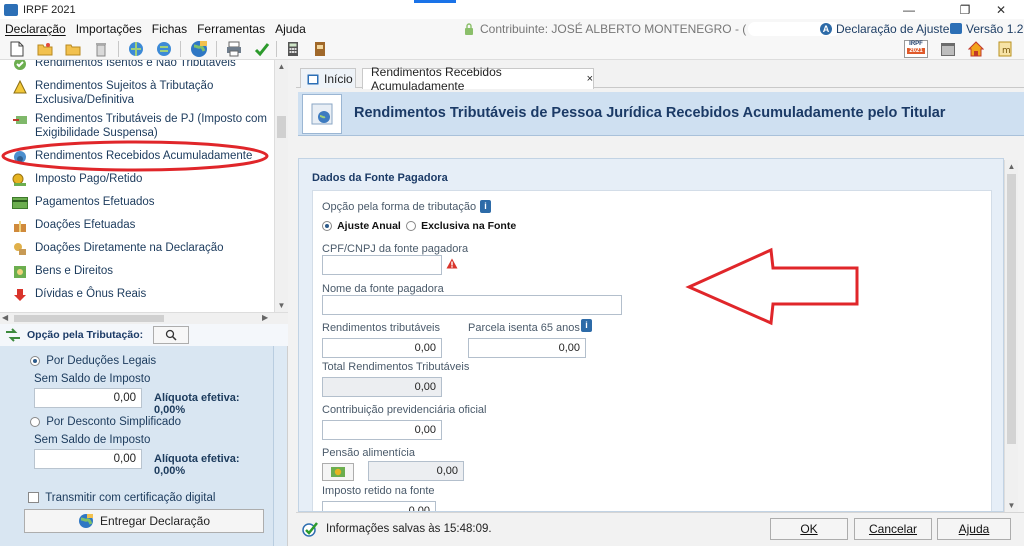 This screenshot has width=1024, height=546. Describe the element at coordinates (916, 44) in the screenshot. I see `irpf-logo-line1: IRPF` at that location.